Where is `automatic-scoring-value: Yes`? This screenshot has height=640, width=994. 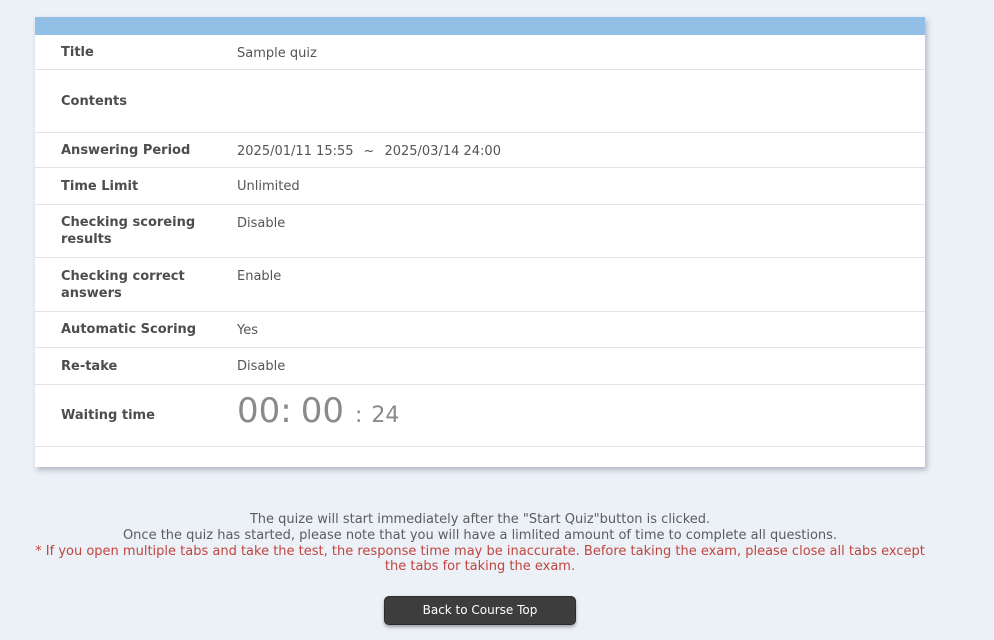
automatic-scoring-value: Yes is located at coordinates (247, 330).